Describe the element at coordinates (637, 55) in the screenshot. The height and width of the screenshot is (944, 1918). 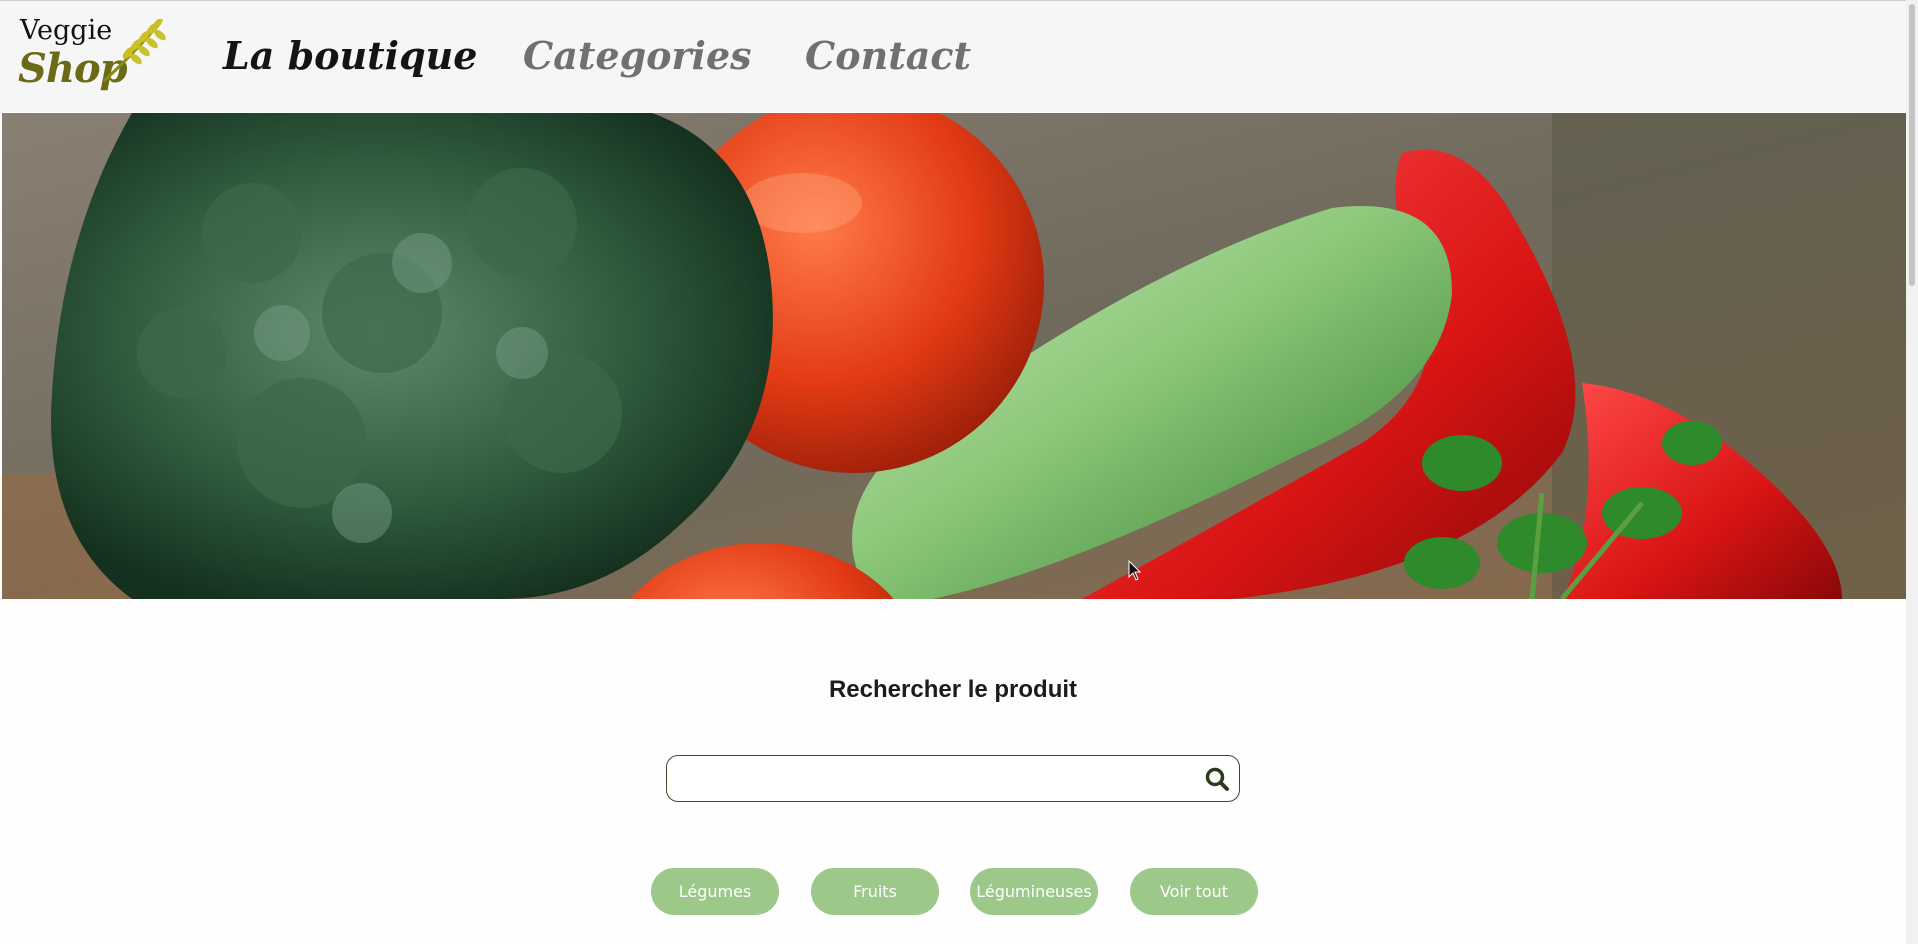
I see `nav-link-categories: Categories` at that location.